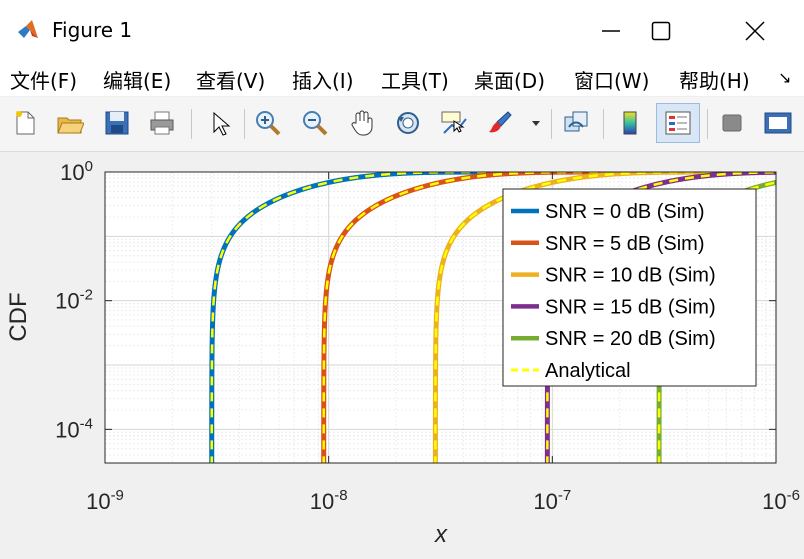  I want to click on minimize-button, so click(611, 31).